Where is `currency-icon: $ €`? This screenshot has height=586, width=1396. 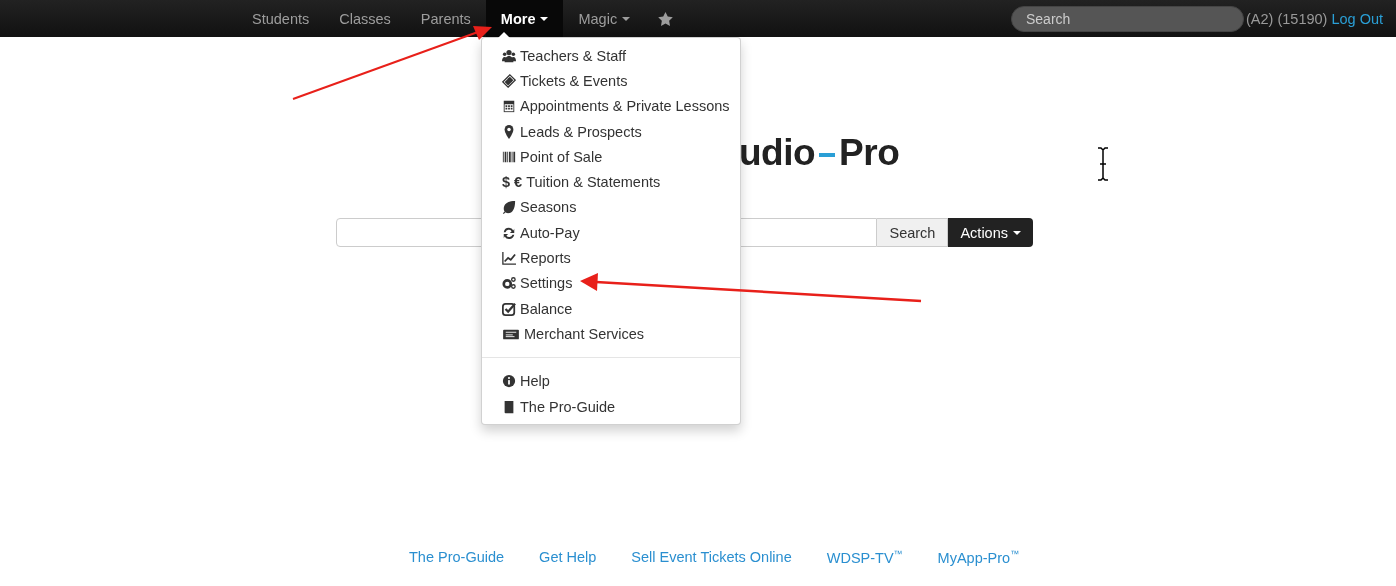
currency-icon: $ € is located at coordinates (512, 182).